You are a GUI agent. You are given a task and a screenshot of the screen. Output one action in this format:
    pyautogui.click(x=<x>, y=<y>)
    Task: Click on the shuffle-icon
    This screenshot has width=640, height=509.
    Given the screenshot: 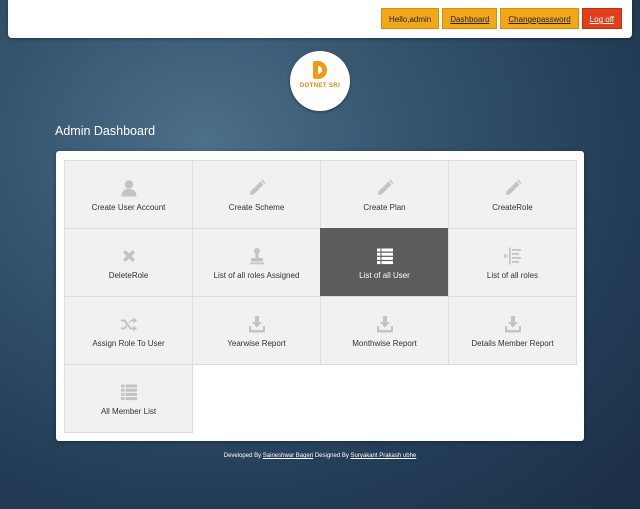 What is the action you would take?
    pyautogui.click(x=128, y=324)
    